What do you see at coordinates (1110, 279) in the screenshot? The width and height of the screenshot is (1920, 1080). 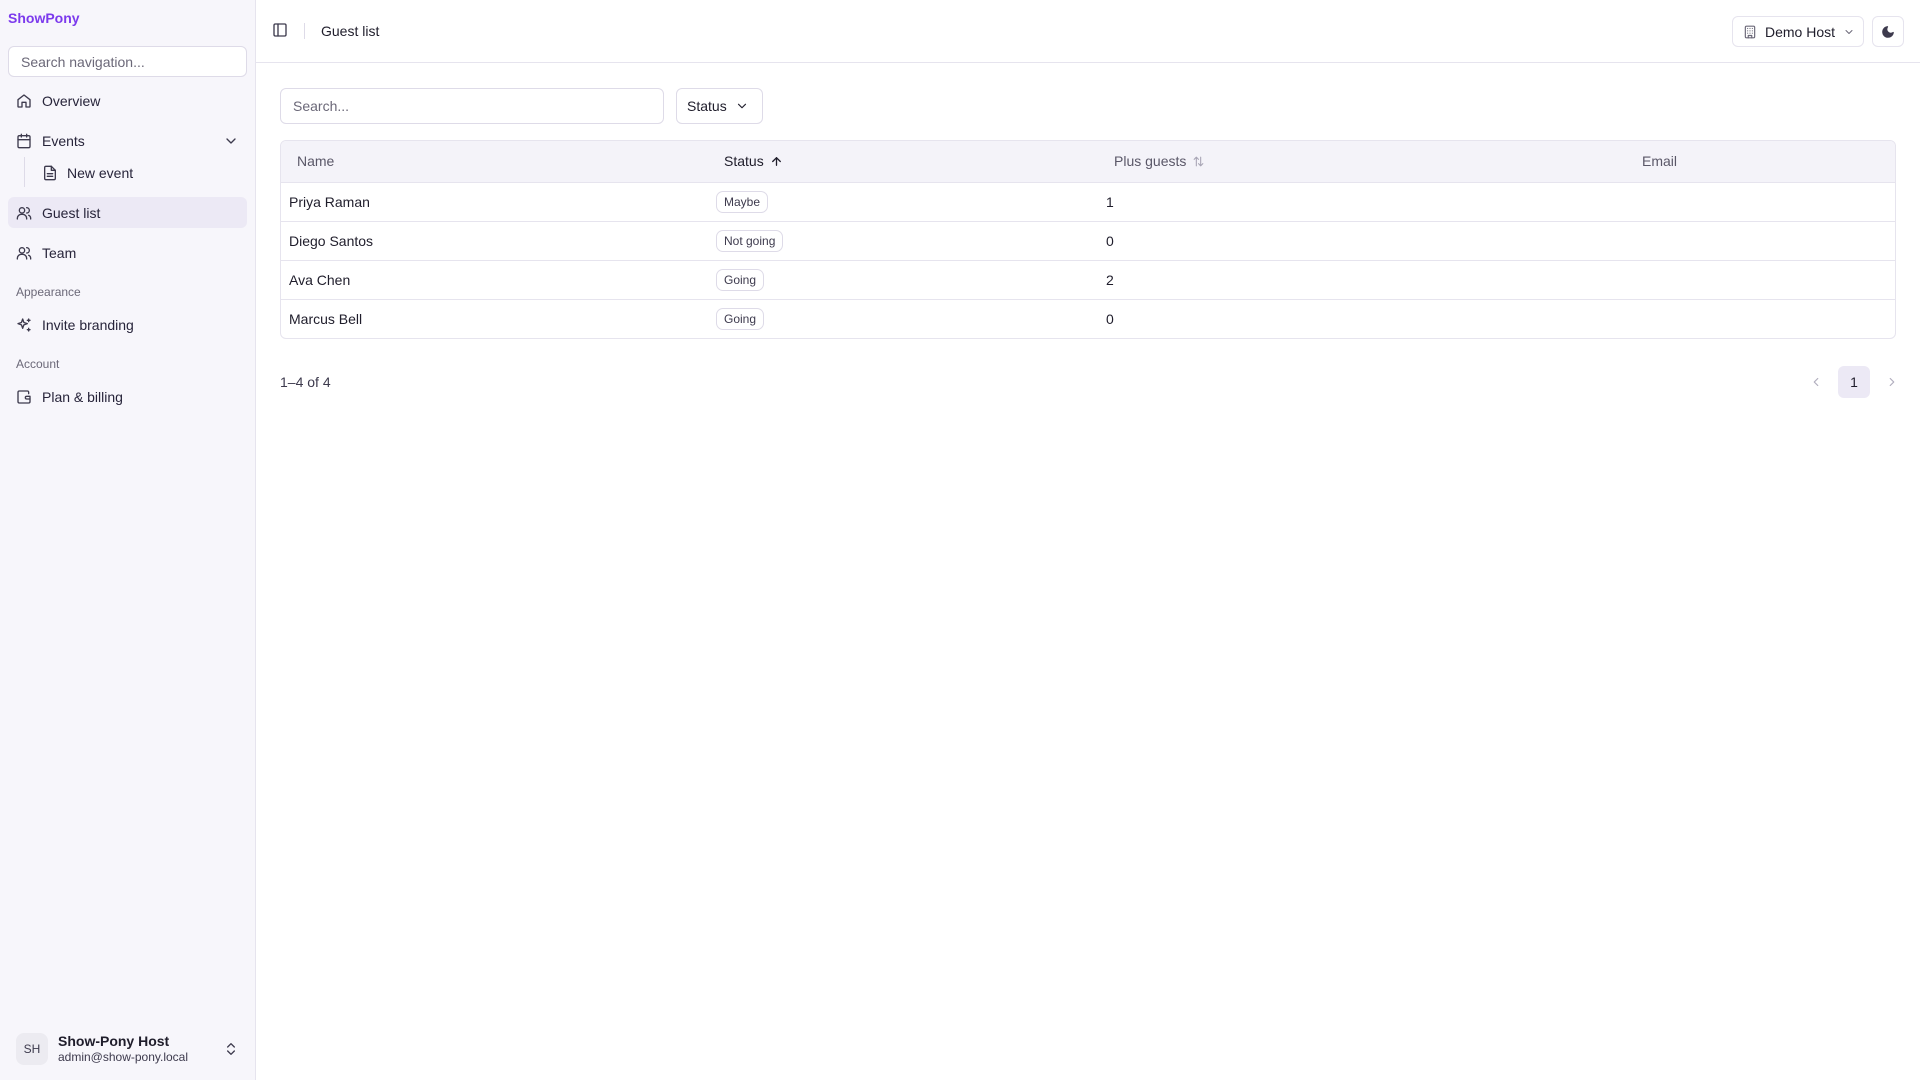 I see `cell-plus-guests: 2` at bounding box center [1110, 279].